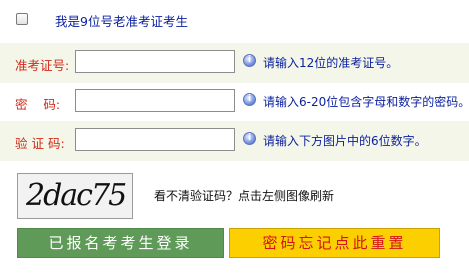 This screenshot has width=469, height=273. What do you see at coordinates (40, 143) in the screenshot?
I see `captcha-label: 验 证 码:` at bounding box center [40, 143].